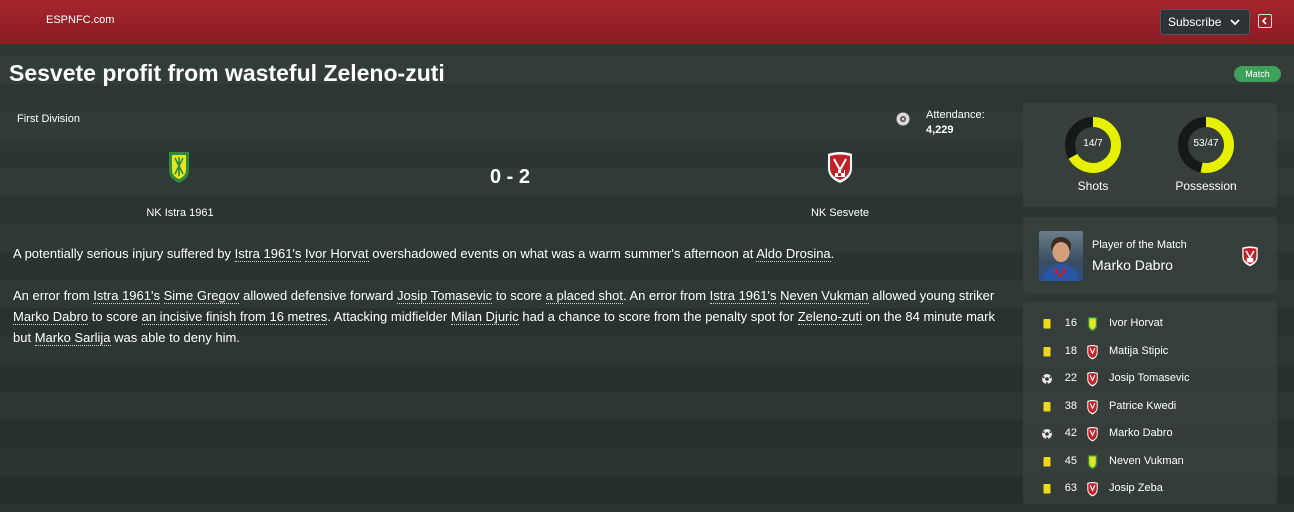  I want to click on event-player-name: Marko Dabro, so click(1141, 433).